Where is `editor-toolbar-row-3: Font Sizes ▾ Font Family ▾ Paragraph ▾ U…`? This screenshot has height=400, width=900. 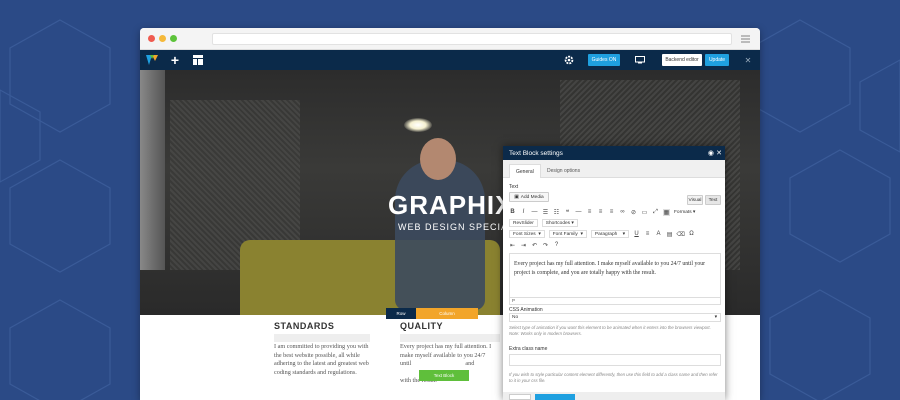 editor-toolbar-row-3: Font Sizes ▾ Font Family ▾ Paragraph ▾ U… is located at coordinates (614, 234).